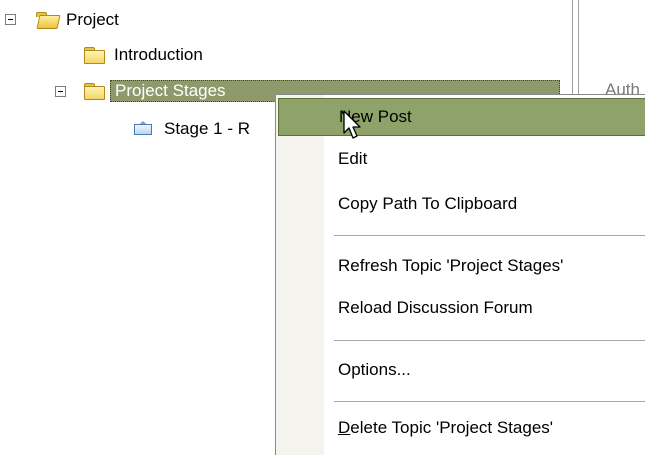 The image size is (645, 455). I want to click on menu-item-label: Edit, so click(353, 158).